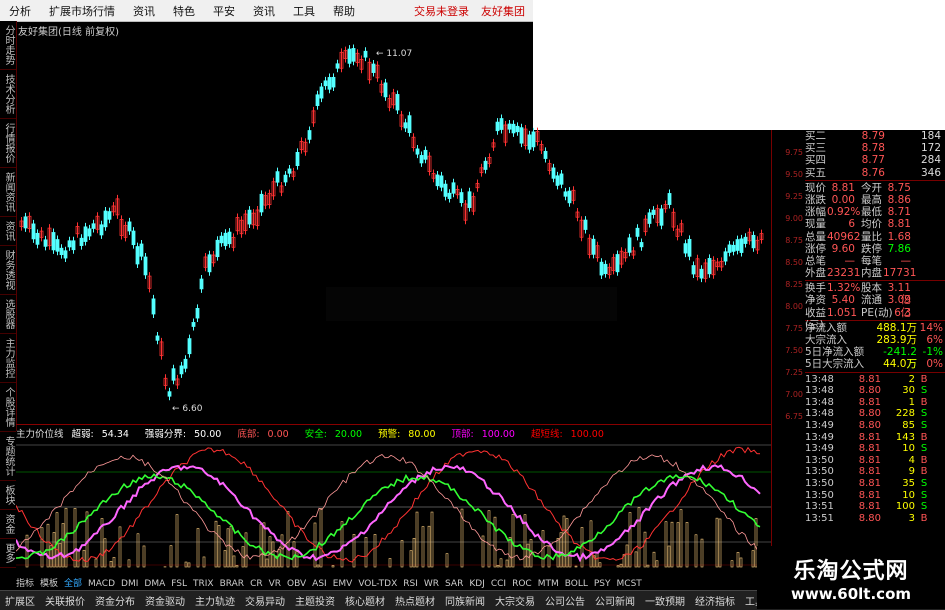 This screenshot has width=945, height=610. What do you see at coordinates (629, 583) in the screenshot?
I see `indicator-tab: MCST` at bounding box center [629, 583].